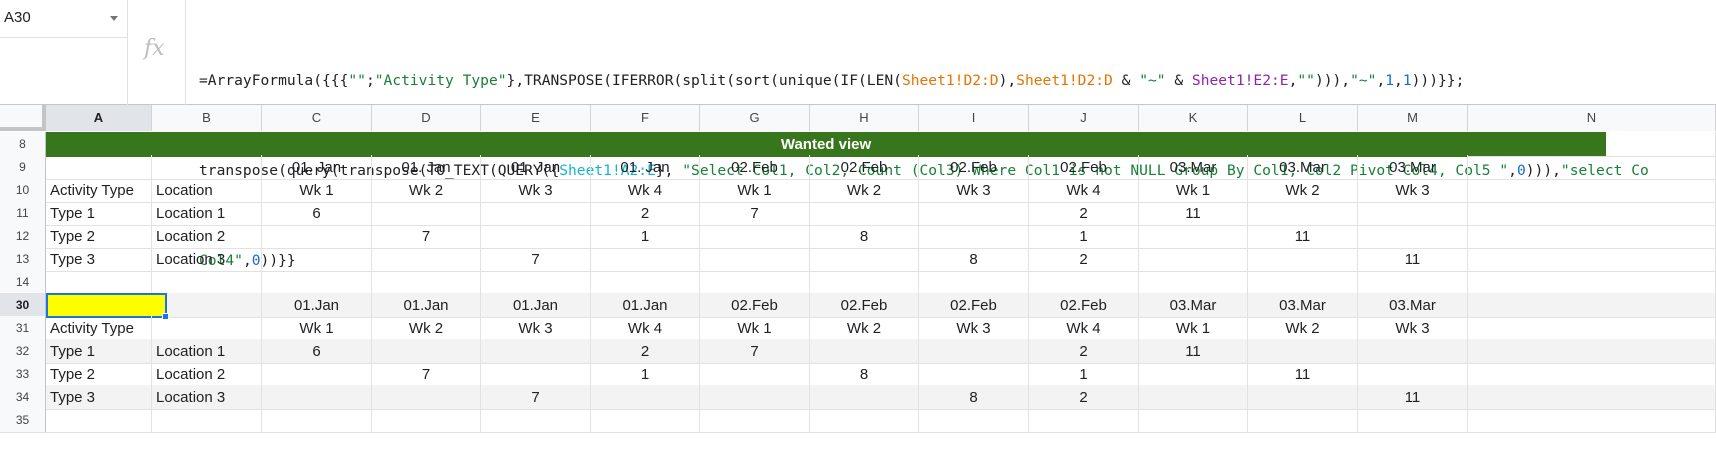 This screenshot has width=1716, height=449. Describe the element at coordinates (426, 118) in the screenshot. I see `column-header-d: D` at that location.